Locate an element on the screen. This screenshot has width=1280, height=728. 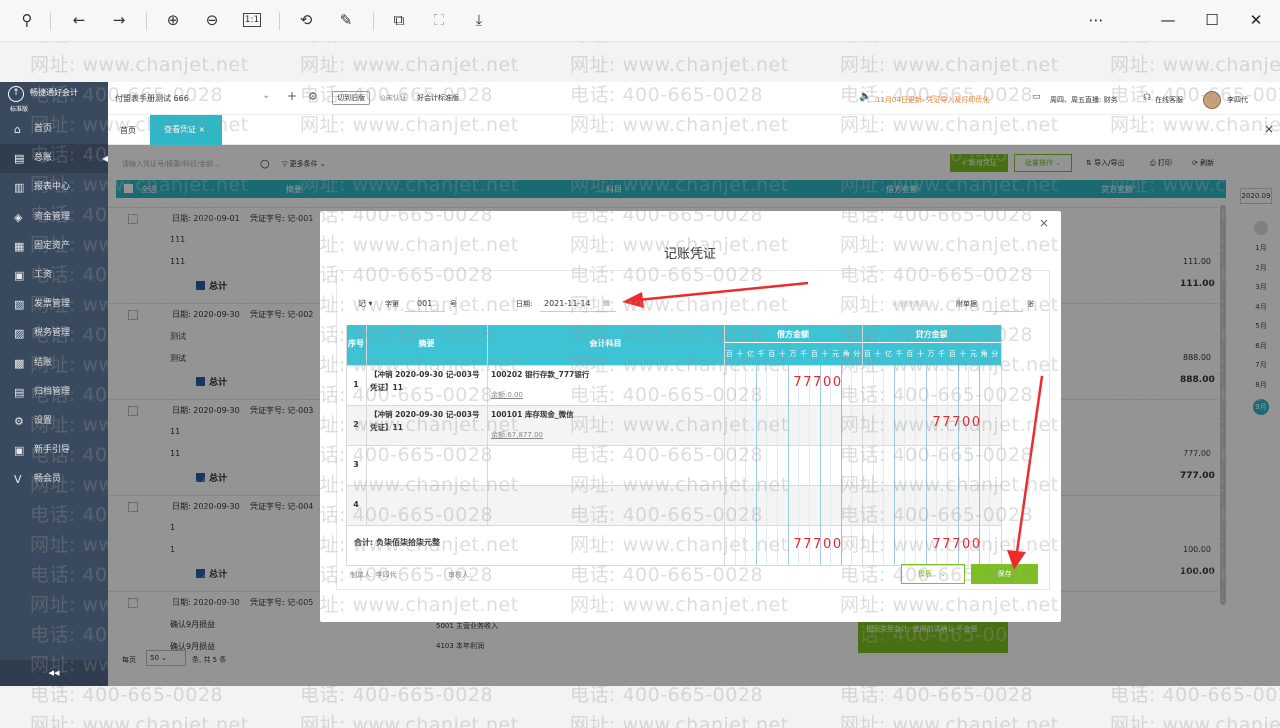
maximize-icon: ☐ is located at coordinates (1212, 20).